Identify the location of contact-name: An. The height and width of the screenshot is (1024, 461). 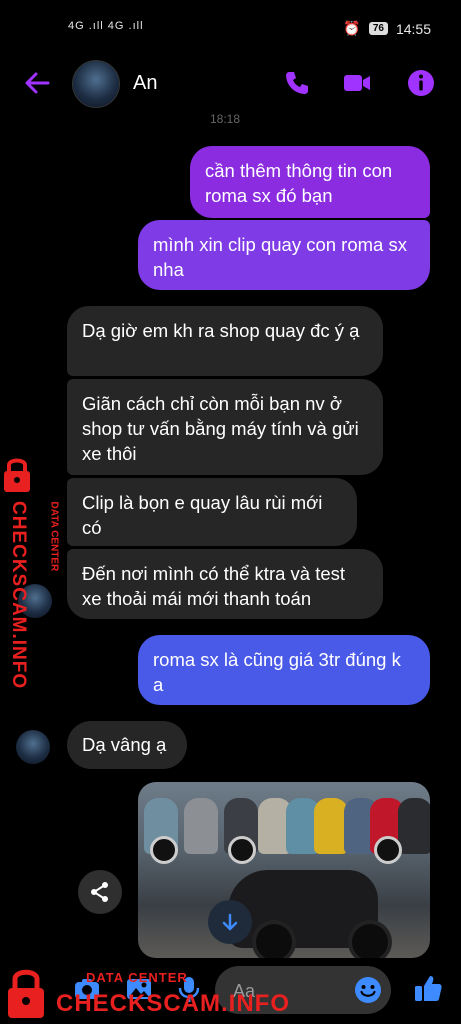
(145, 83).